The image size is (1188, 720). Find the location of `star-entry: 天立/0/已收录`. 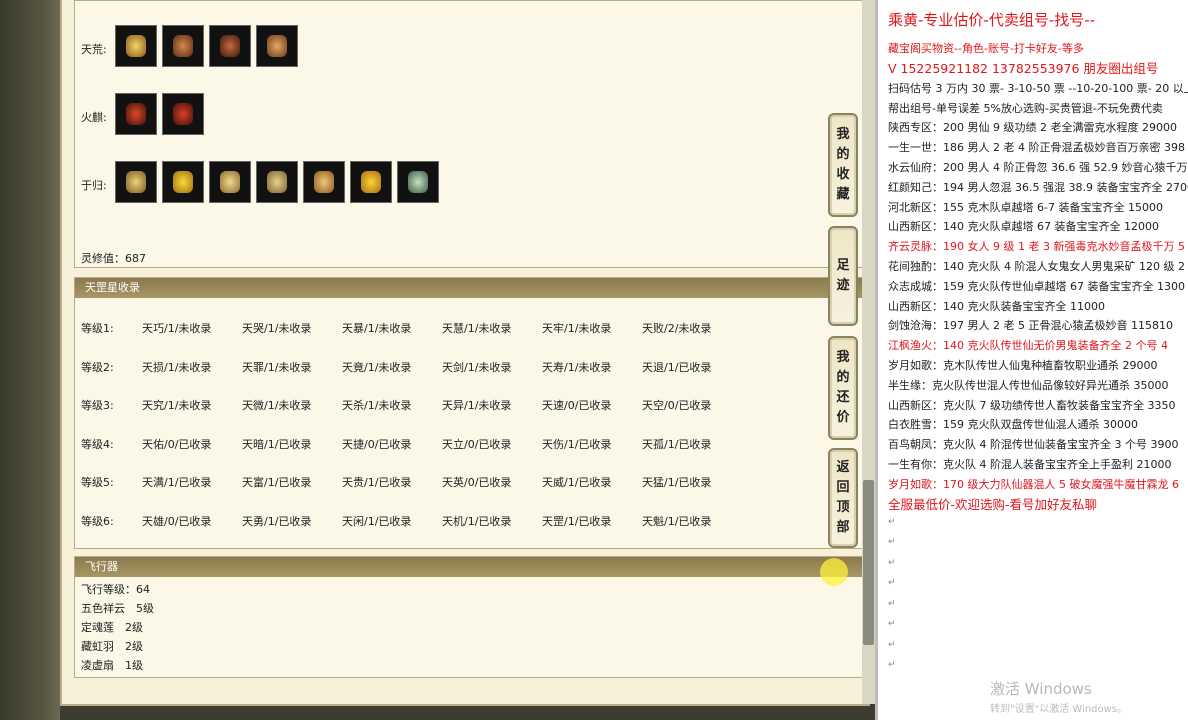

star-entry: 天立/0/已收录 is located at coordinates (477, 444).